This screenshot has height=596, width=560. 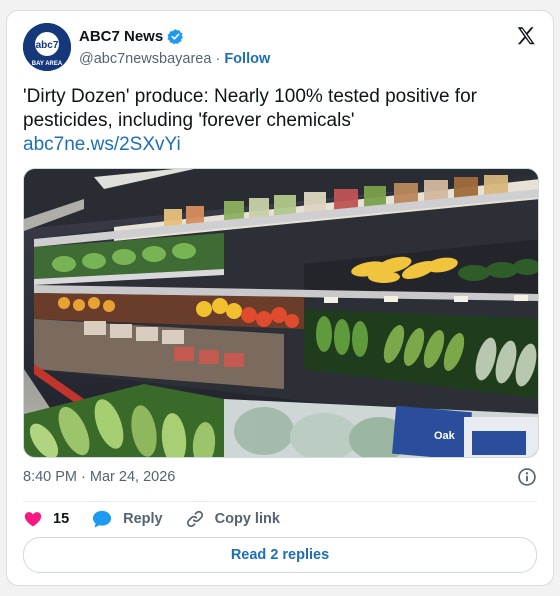 I want to click on account-name-row: ABC7 News, so click(x=131, y=36).